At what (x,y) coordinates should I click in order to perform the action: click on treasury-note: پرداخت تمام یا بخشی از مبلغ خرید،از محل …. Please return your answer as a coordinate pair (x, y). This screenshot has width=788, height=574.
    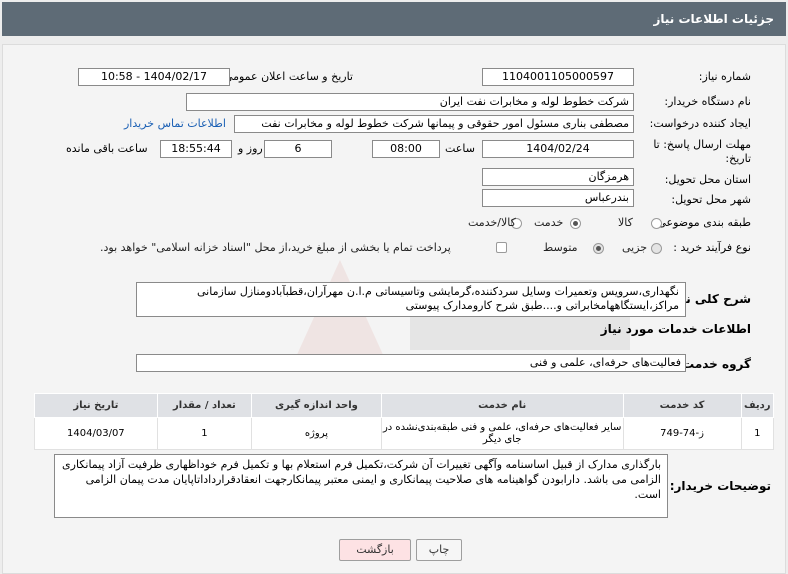
    Looking at the image, I should click on (275, 247).